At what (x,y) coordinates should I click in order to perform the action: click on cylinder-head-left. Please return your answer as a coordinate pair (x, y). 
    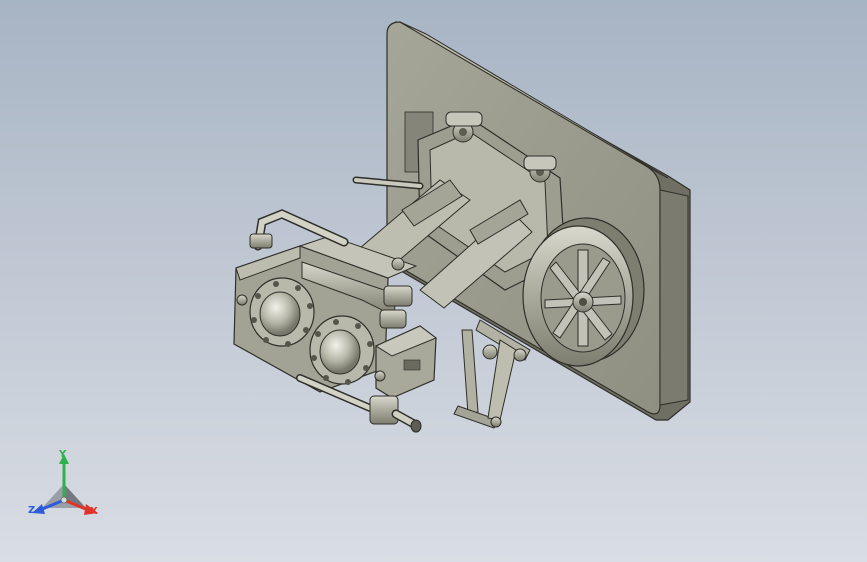
    Looking at the image, I should click on (282, 312).